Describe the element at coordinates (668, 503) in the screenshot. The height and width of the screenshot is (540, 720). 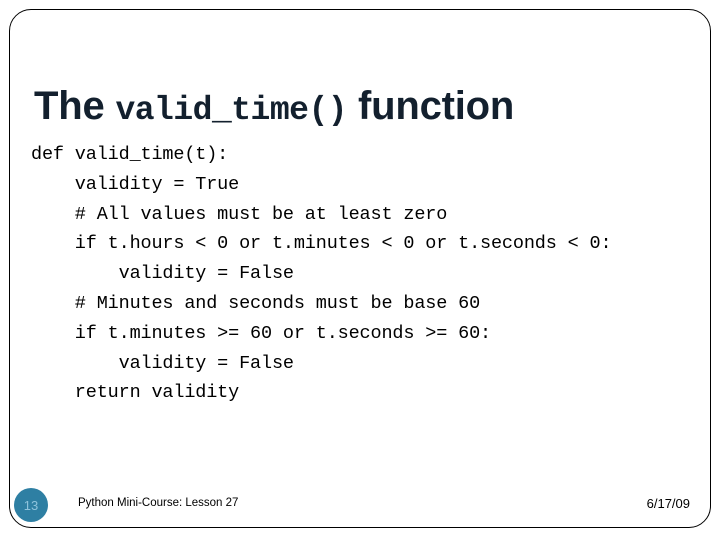
I see `footer-date: 6/17/09` at that location.